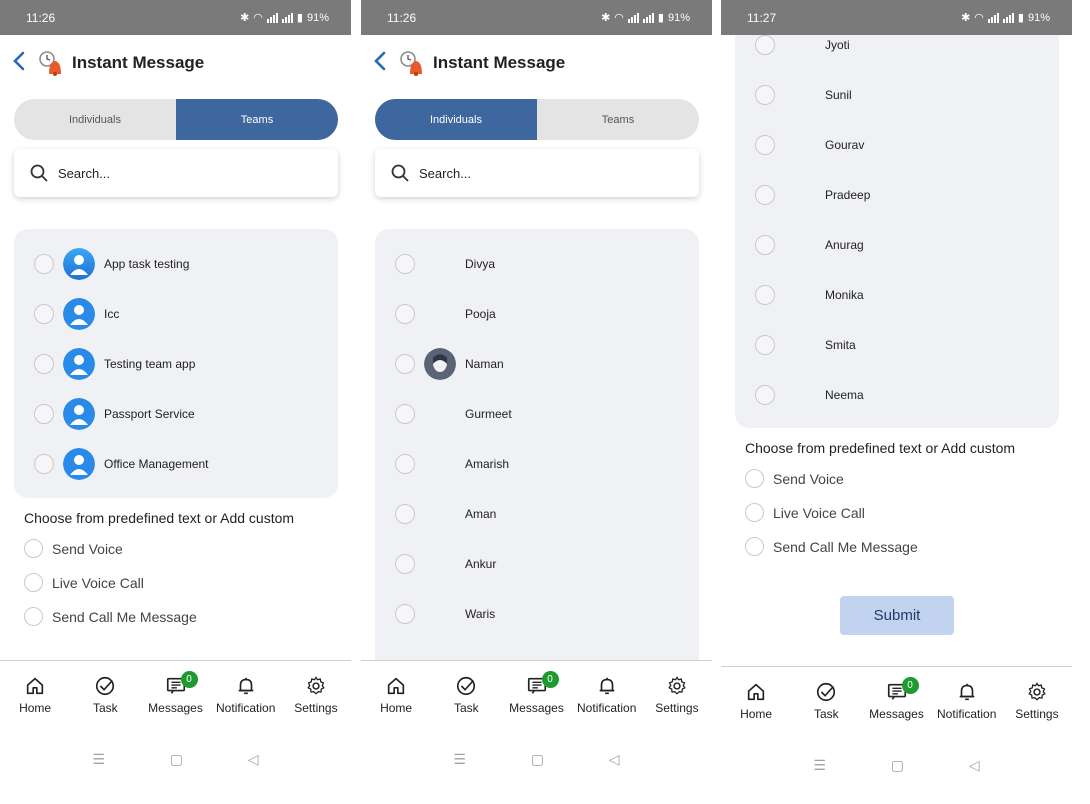  I want to click on list-item: Amarish, so click(537, 464).